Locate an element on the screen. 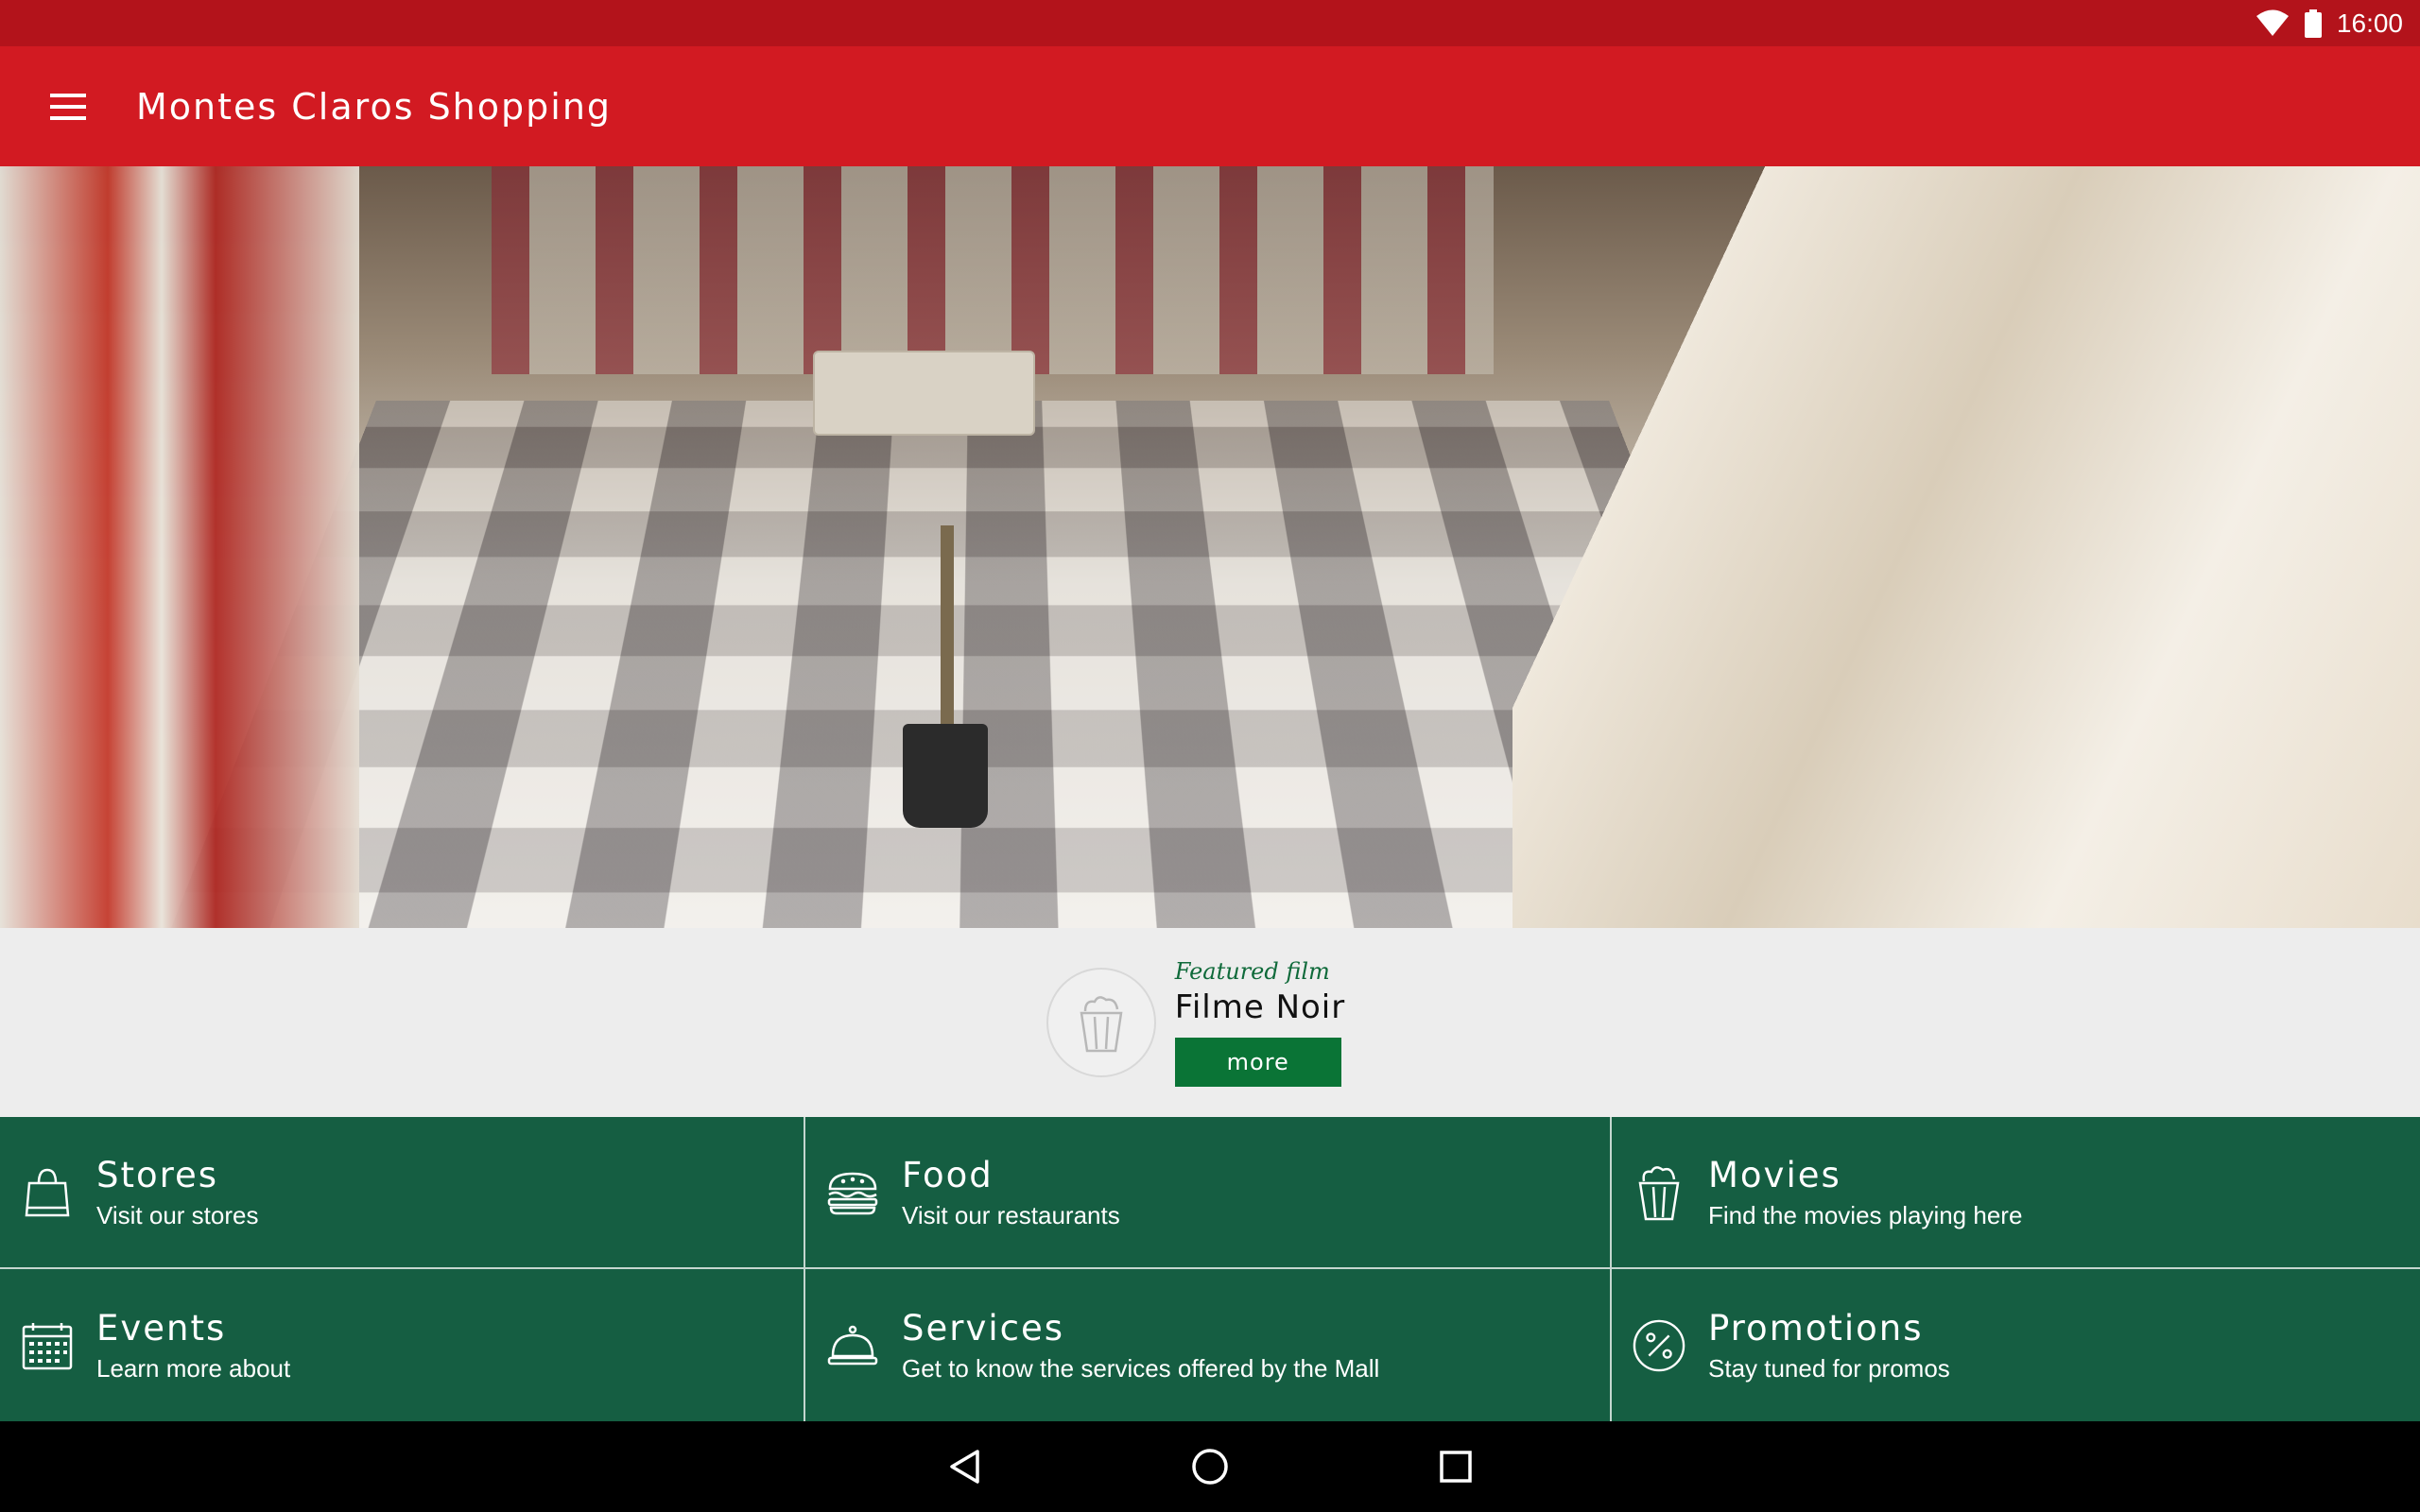 The image size is (2420, 1512). home-button is located at coordinates (1210, 1466).